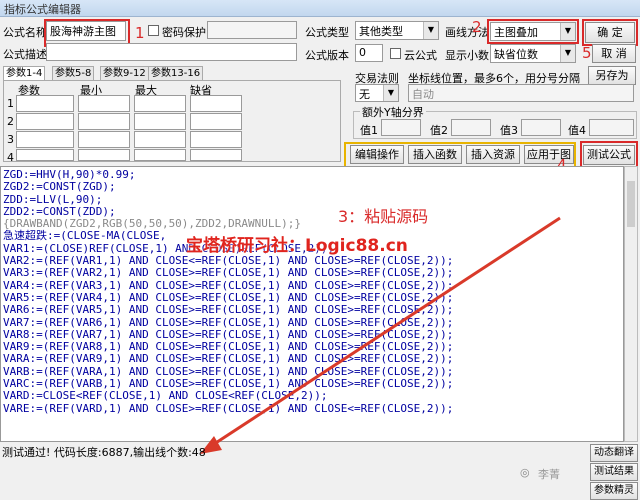 The width and height of the screenshot is (640, 500). What do you see at coordinates (104, 452) in the screenshot?
I see `status-message: 测试通过! 代码长度:6887,输出线个数:48` at bounding box center [104, 452].